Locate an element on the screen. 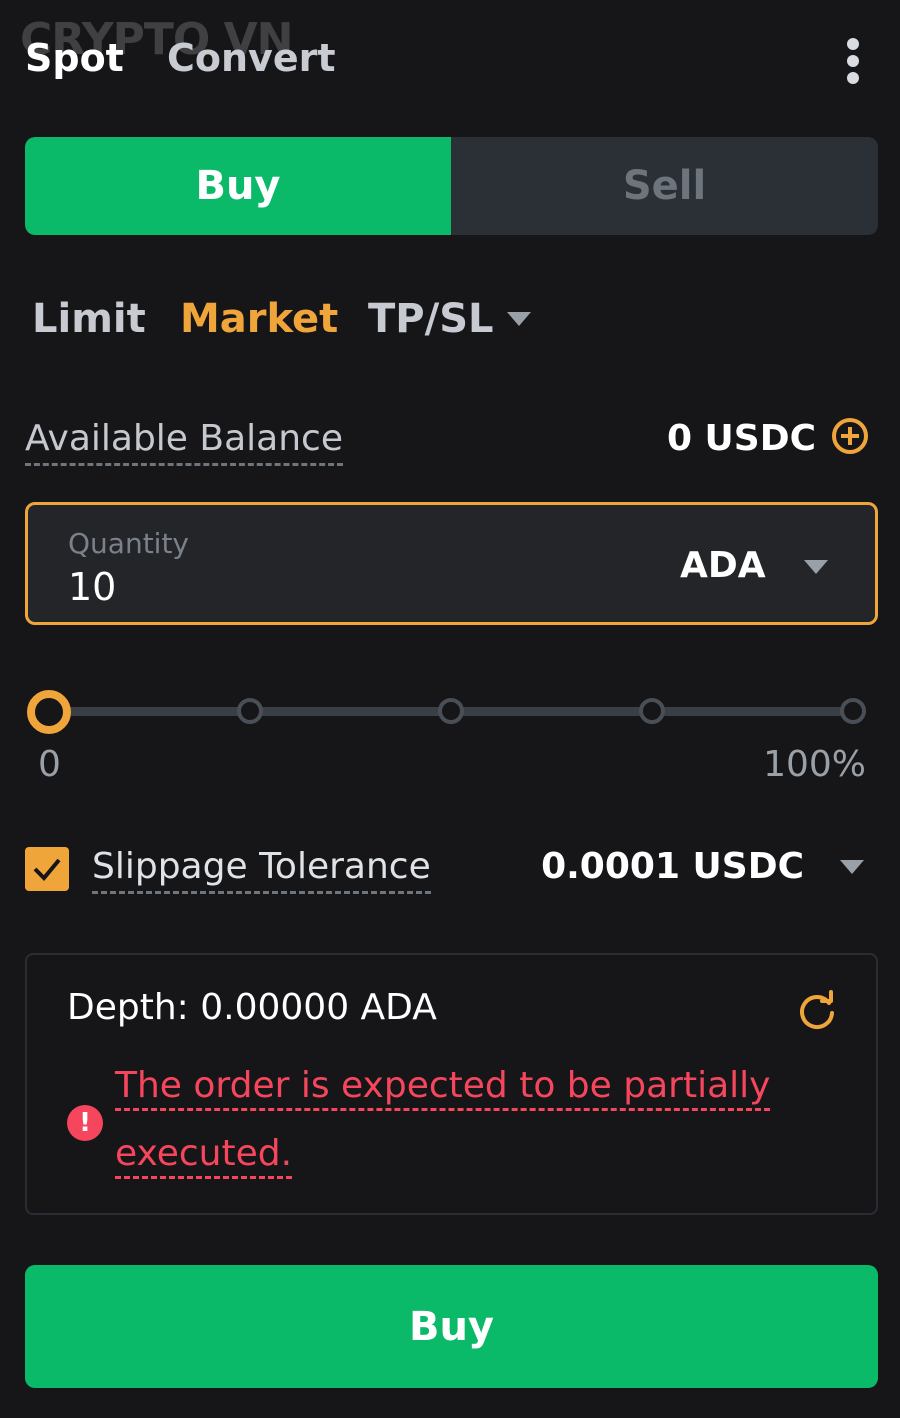  available-balance-label: Available Balance is located at coordinates (184, 442).